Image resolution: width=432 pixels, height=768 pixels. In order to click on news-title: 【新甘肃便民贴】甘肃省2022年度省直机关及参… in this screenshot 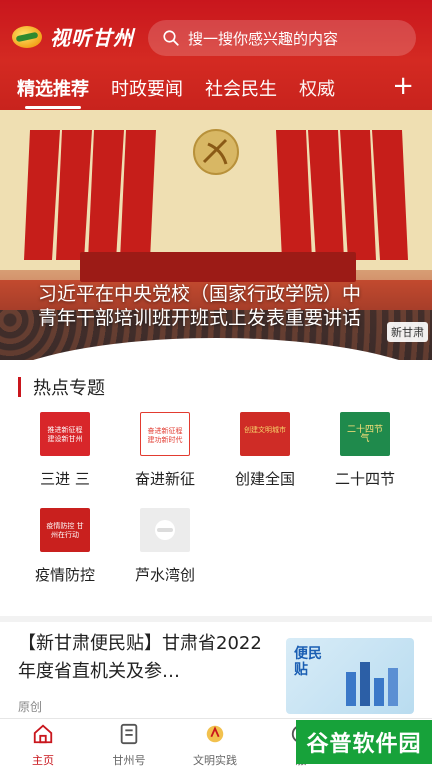, I will do `click(140, 657)`.